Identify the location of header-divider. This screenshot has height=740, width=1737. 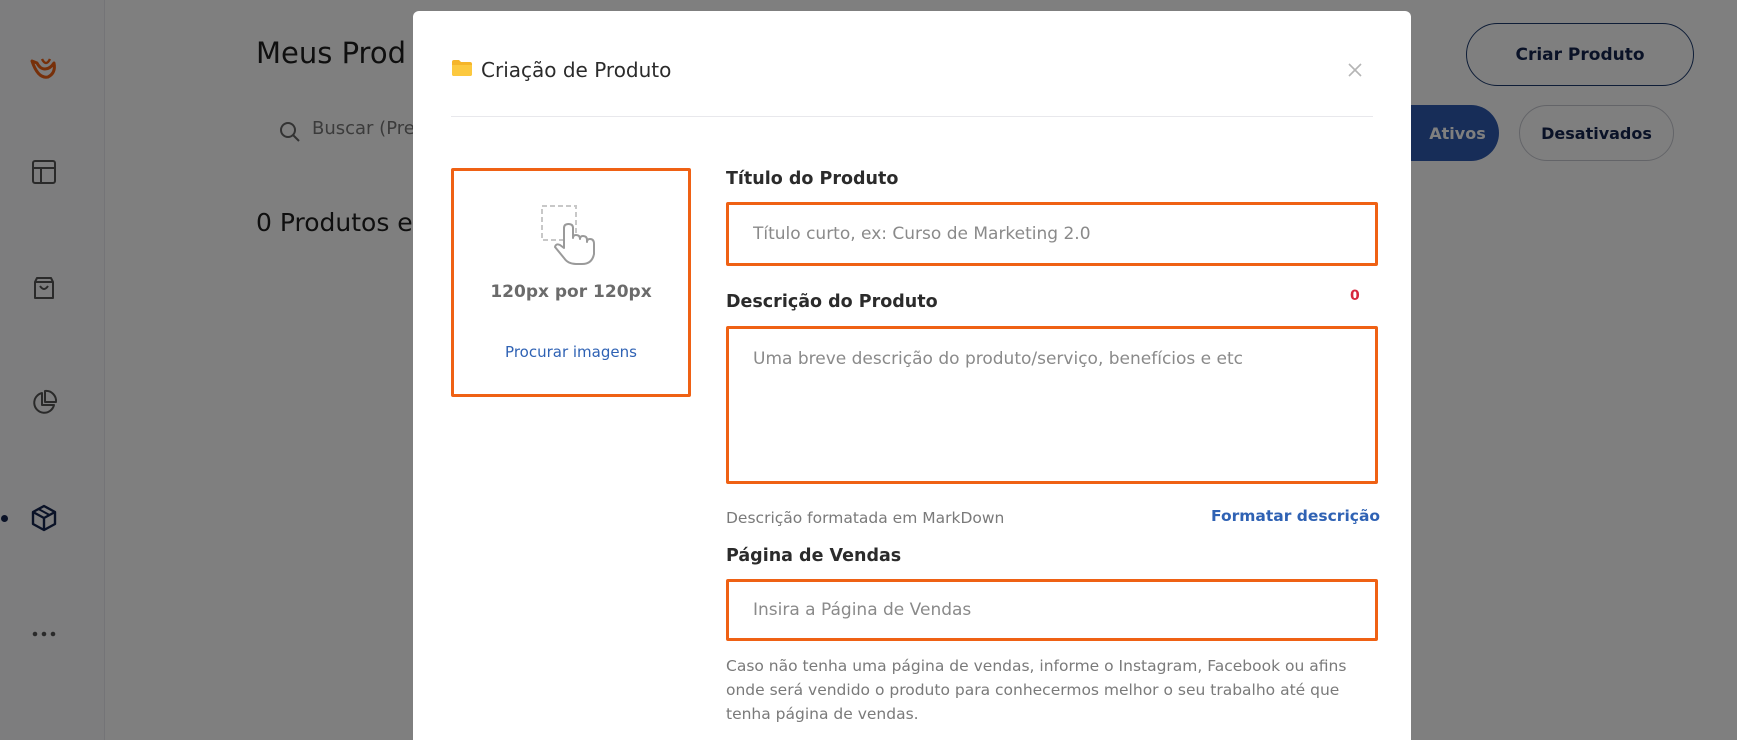
(912, 116).